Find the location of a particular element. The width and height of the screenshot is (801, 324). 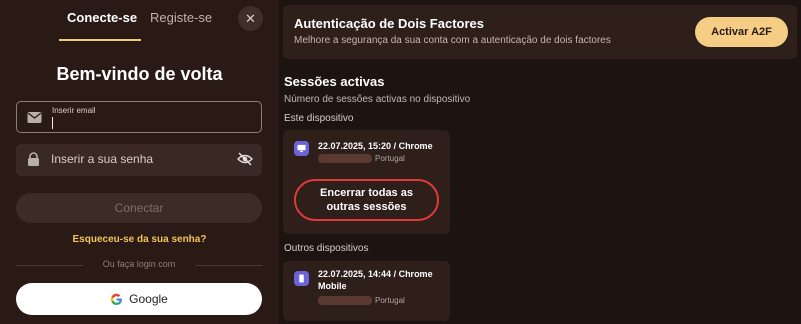

session-info: 22.07.2025, 15:20 / Chrome is located at coordinates (375, 146).